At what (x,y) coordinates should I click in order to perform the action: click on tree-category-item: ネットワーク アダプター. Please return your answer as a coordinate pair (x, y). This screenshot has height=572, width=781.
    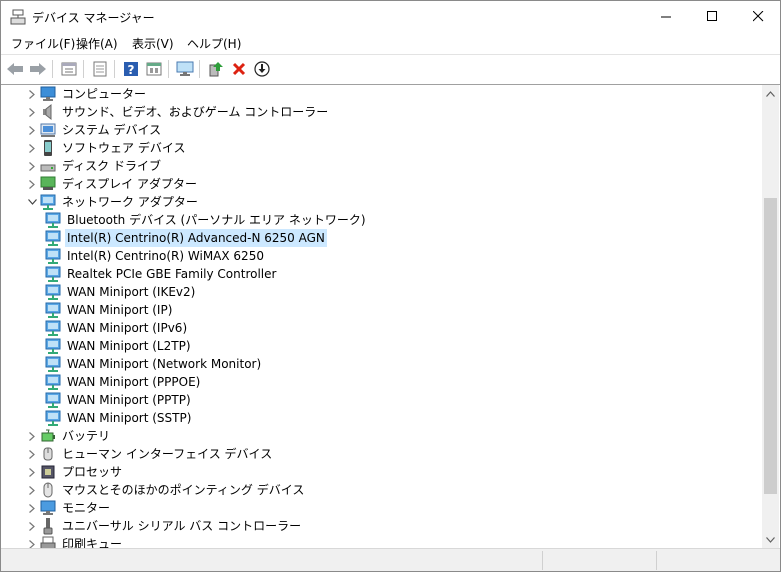
    Looking at the image, I should click on (112, 202).